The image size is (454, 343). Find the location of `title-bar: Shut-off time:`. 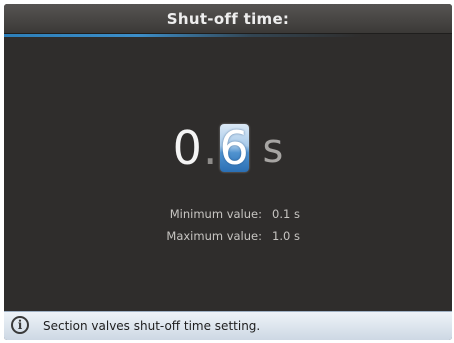

title-bar: Shut-off time: is located at coordinates (228, 19).